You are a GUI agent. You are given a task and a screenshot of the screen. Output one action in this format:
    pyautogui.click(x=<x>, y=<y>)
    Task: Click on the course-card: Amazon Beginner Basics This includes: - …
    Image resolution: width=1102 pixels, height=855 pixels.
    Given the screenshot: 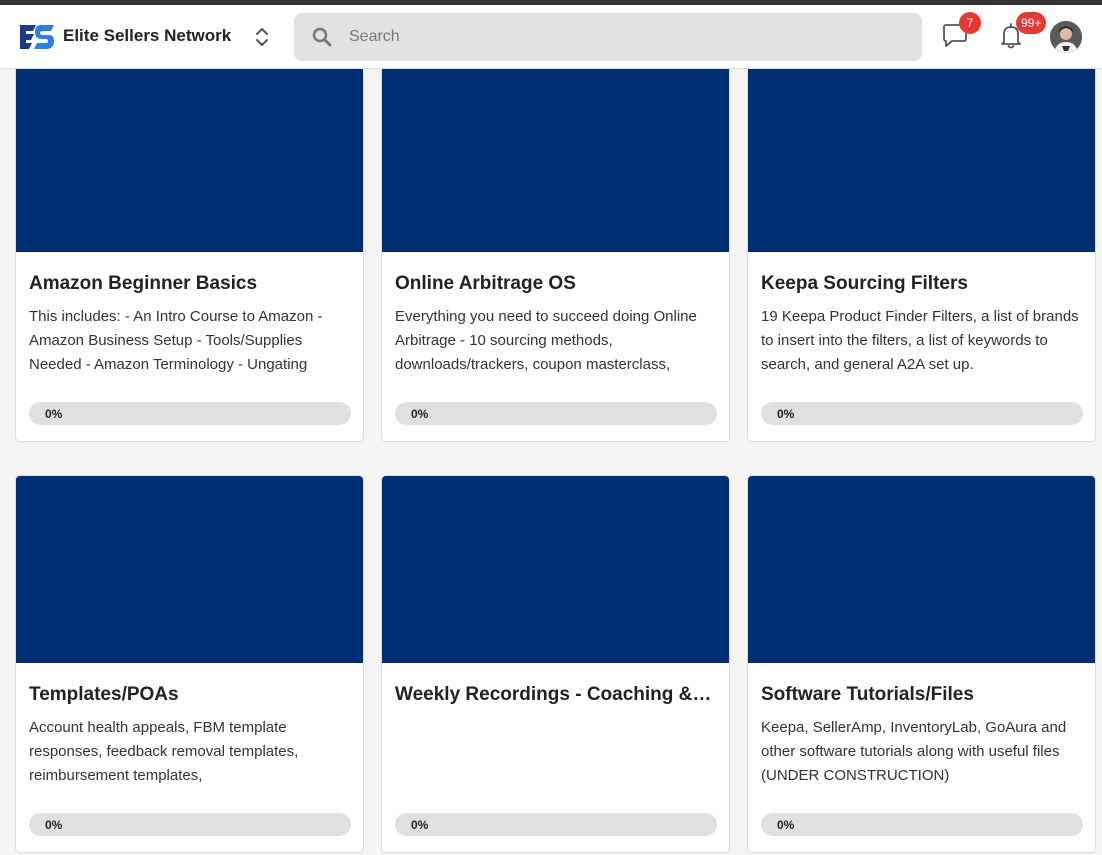 What is the action you would take?
    pyautogui.click(x=189, y=250)
    